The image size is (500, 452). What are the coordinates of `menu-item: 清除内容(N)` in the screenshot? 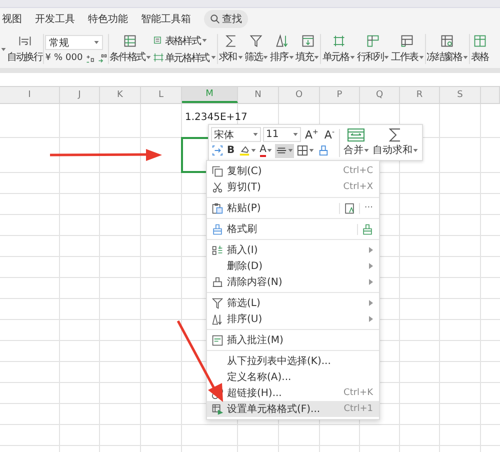 It's located at (293, 282).